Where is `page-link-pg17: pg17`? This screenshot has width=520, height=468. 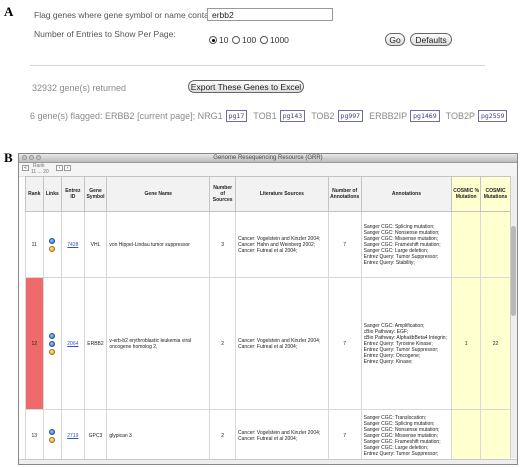
page-link-pg17: pg17 is located at coordinates (236, 116).